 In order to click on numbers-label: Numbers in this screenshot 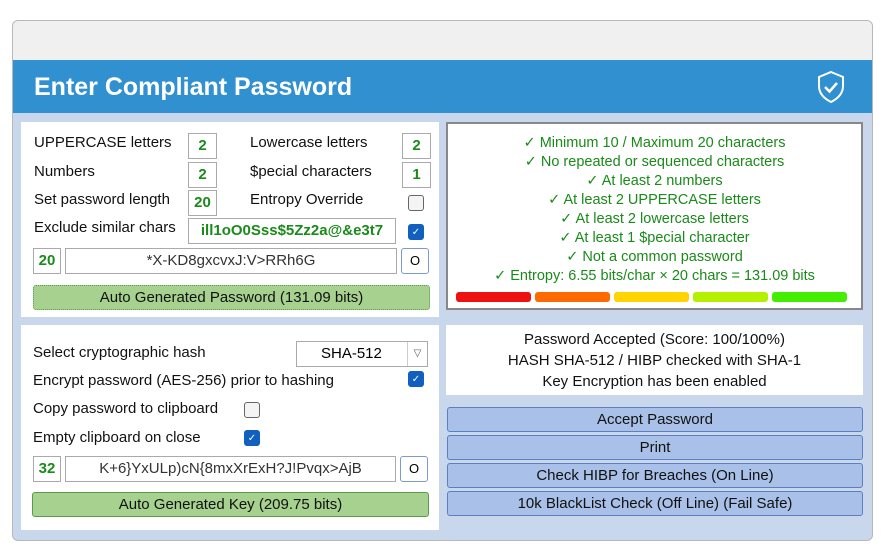, I will do `click(64, 171)`.